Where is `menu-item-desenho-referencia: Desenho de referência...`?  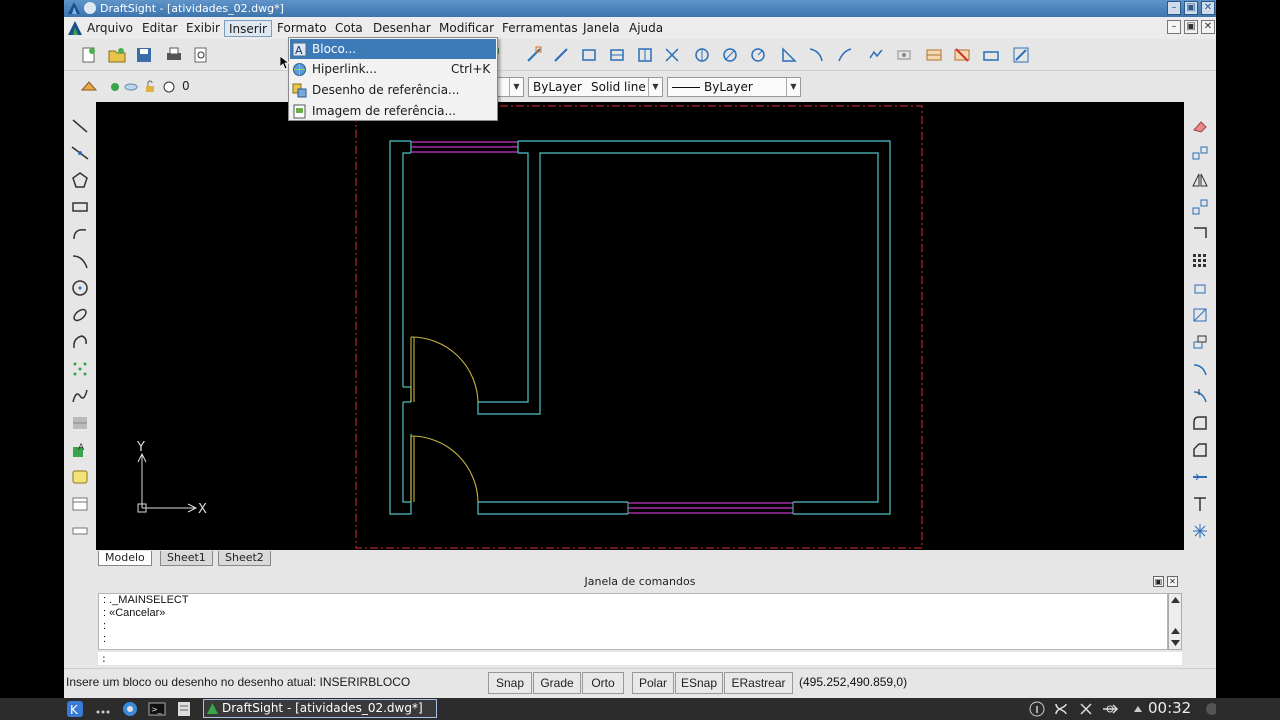
menu-item-desenho-referencia: Desenho de referência... is located at coordinates (393, 90).